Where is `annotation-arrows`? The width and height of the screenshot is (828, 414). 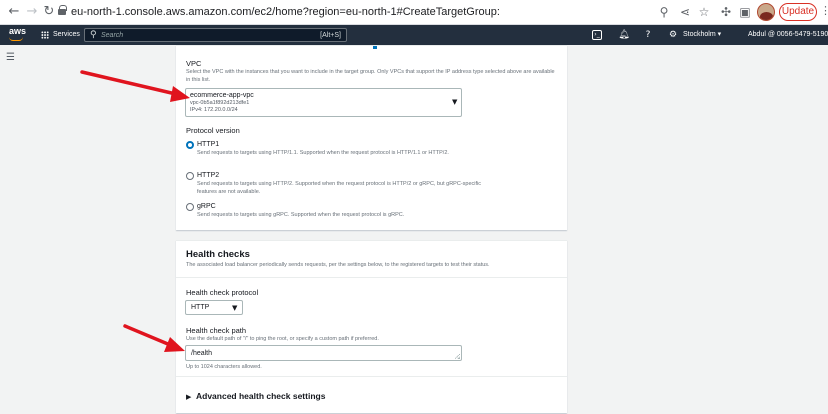
annotation-arrows is located at coordinates (135, 211).